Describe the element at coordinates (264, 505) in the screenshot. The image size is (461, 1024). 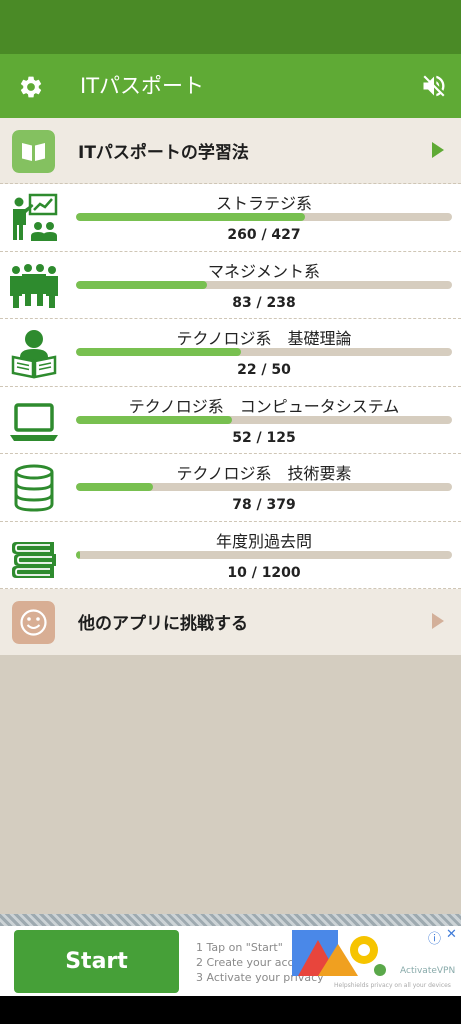
I see `progress-count: 78 / 379` at that location.